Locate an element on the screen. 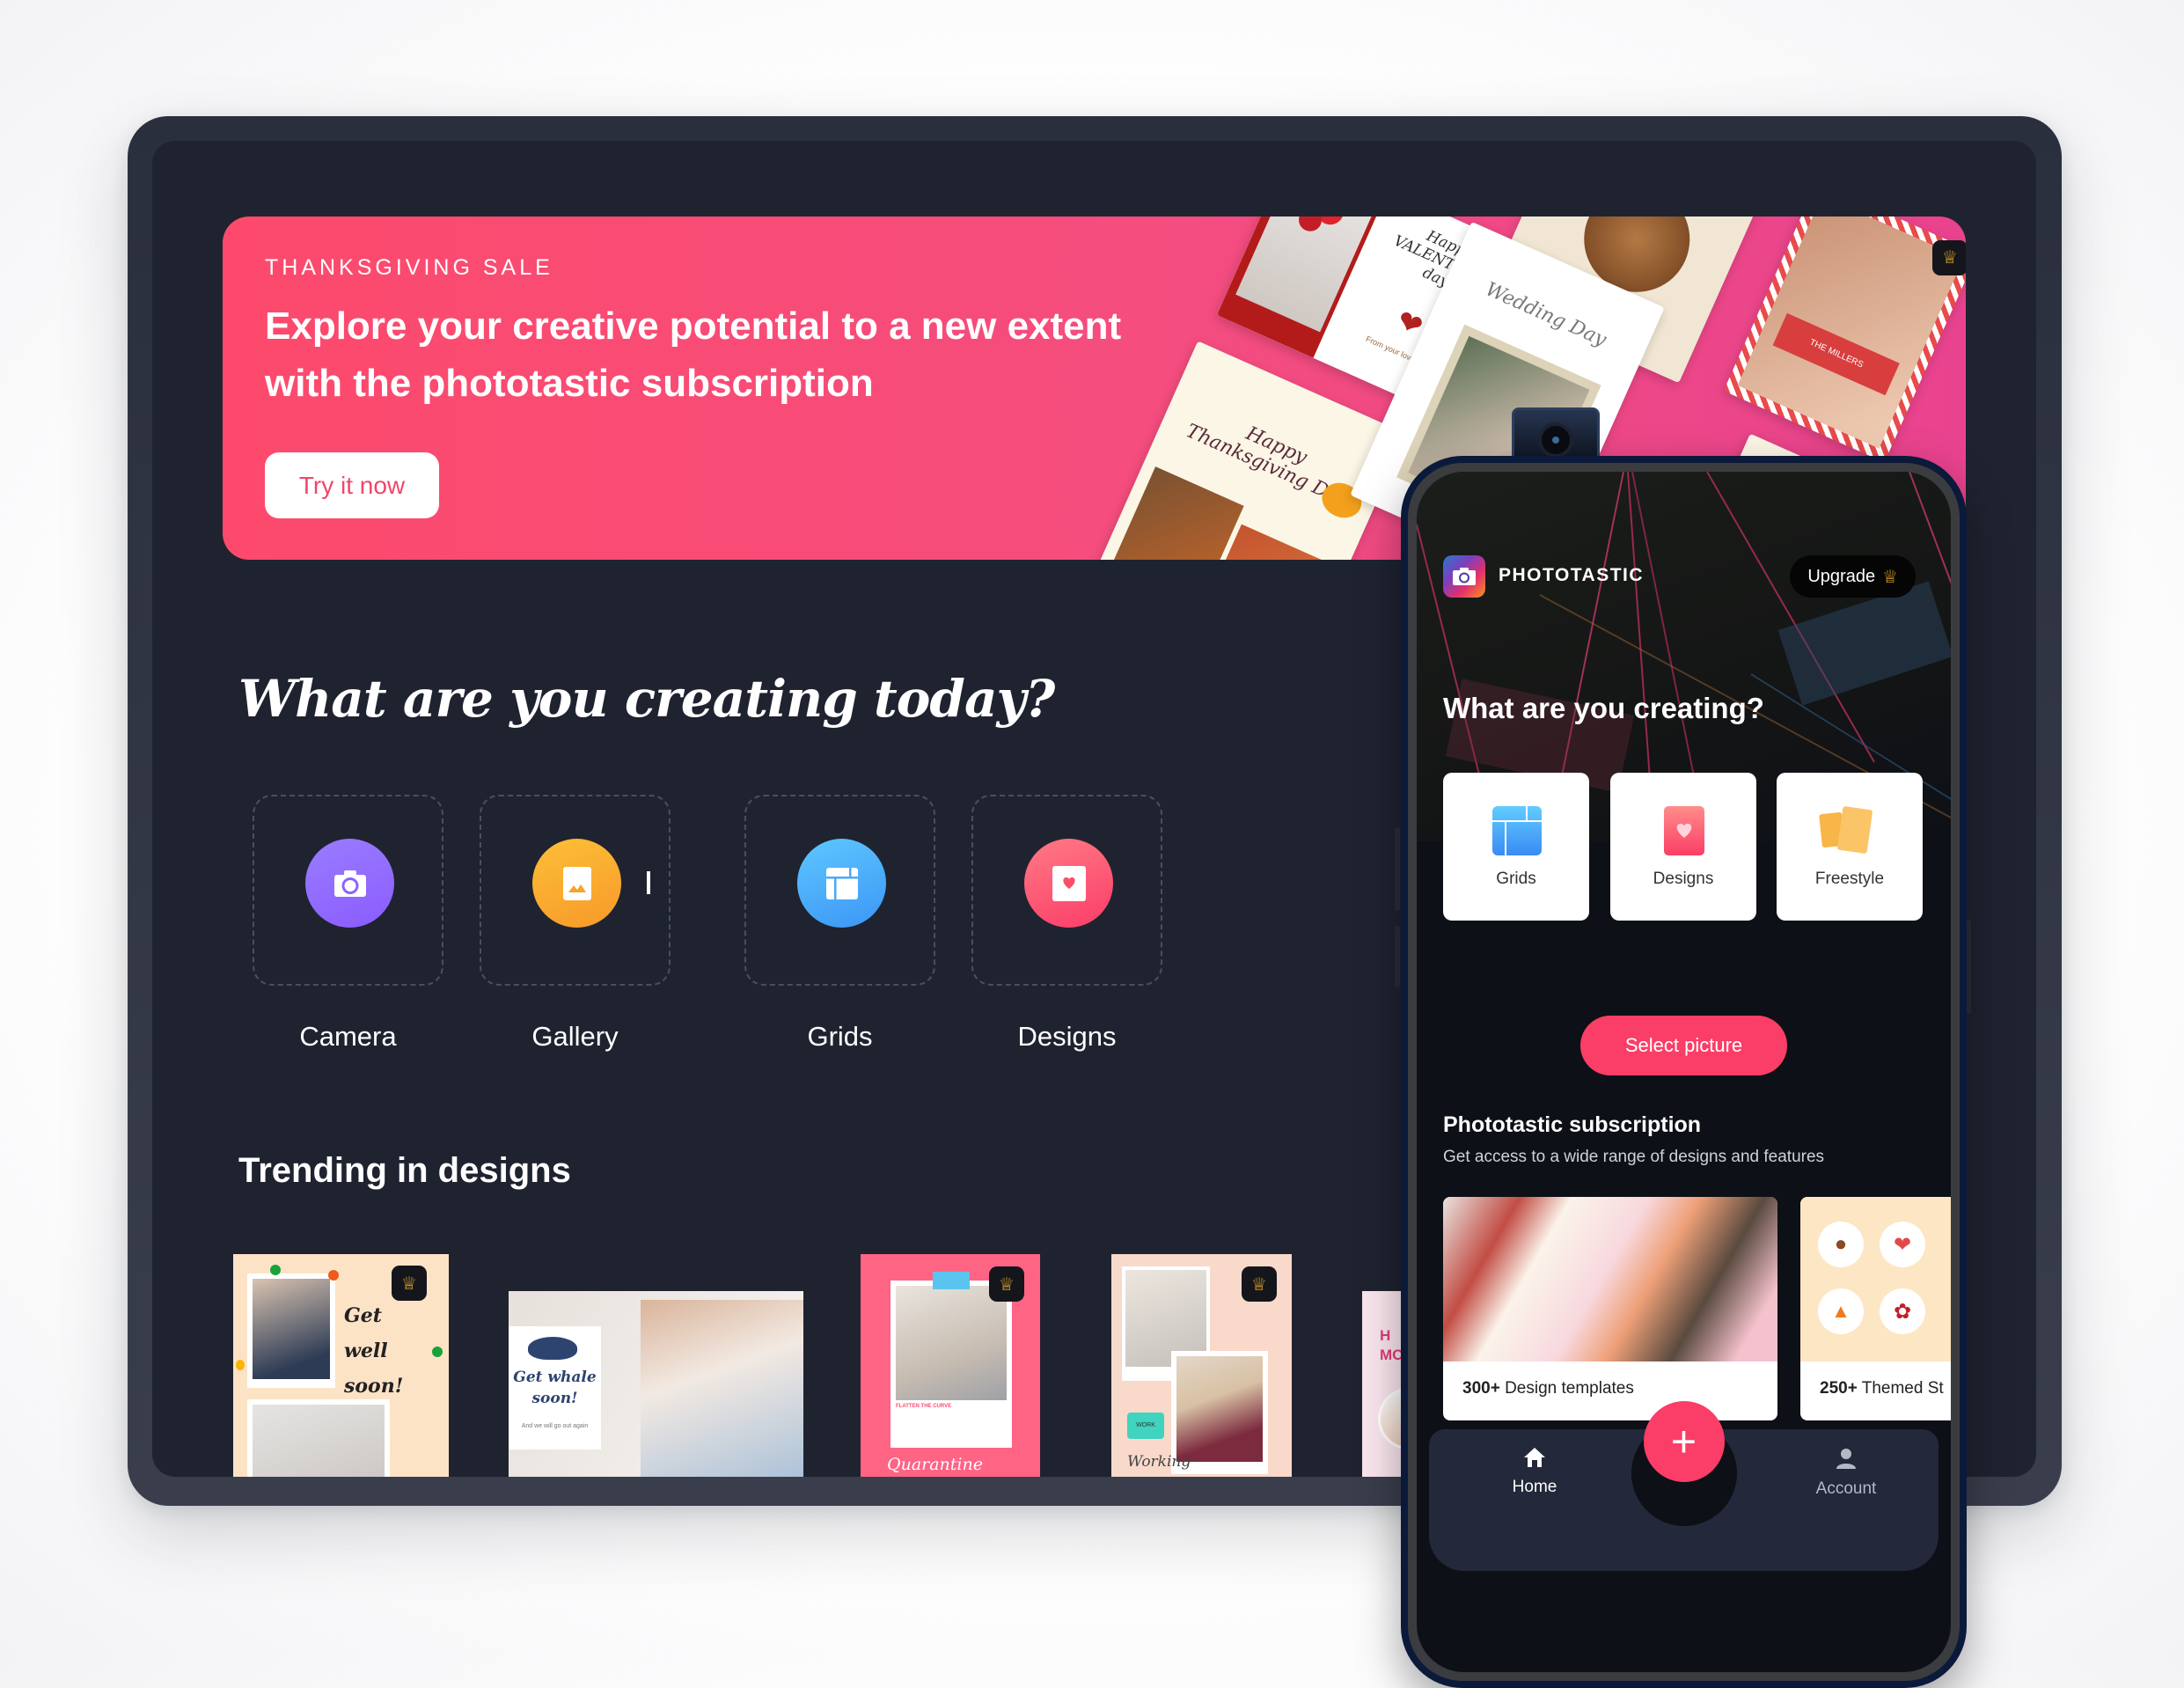  trending-card: Get well soon! ♕ is located at coordinates (341, 1365).